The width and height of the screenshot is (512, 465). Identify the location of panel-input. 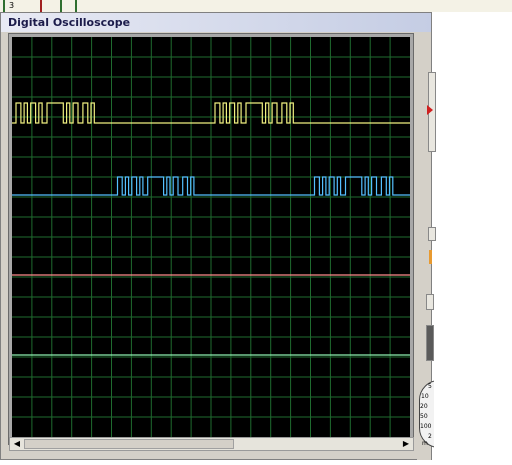
(432, 234).